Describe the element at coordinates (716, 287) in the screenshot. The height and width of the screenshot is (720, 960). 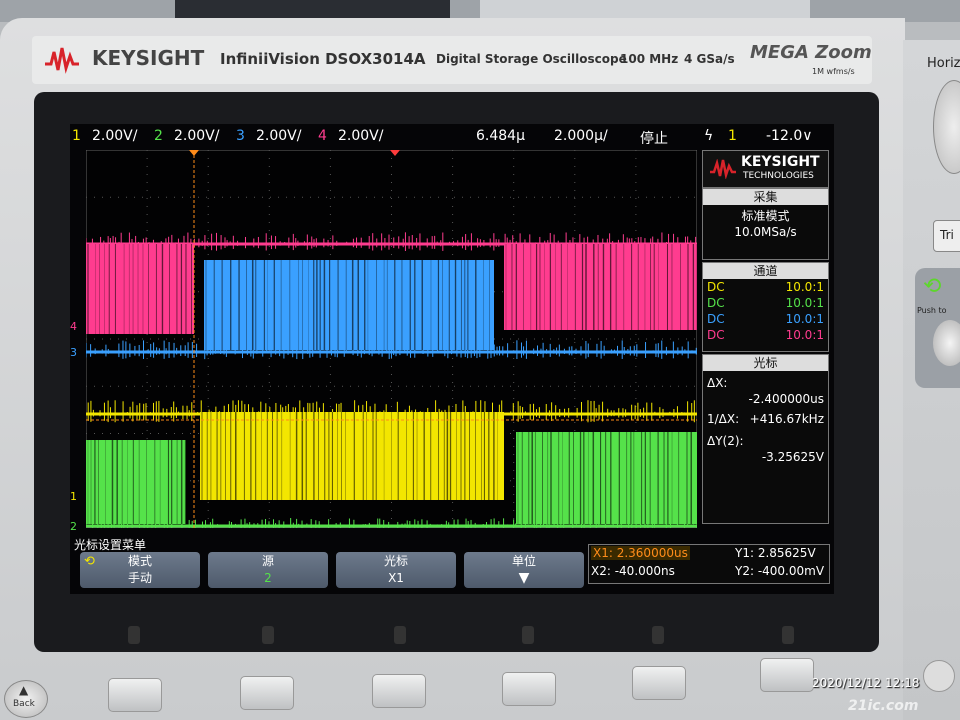
I see `channel-1-coupling: DC` at that location.